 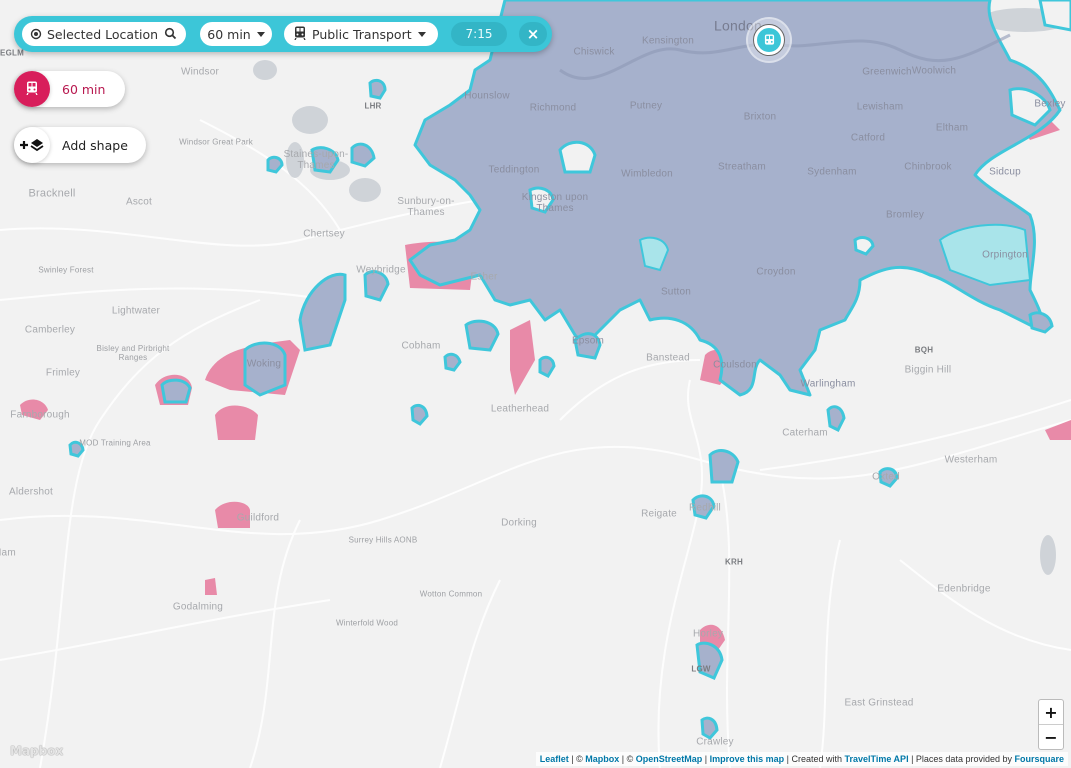 I want to click on place-label: Teddington, so click(x=514, y=170).